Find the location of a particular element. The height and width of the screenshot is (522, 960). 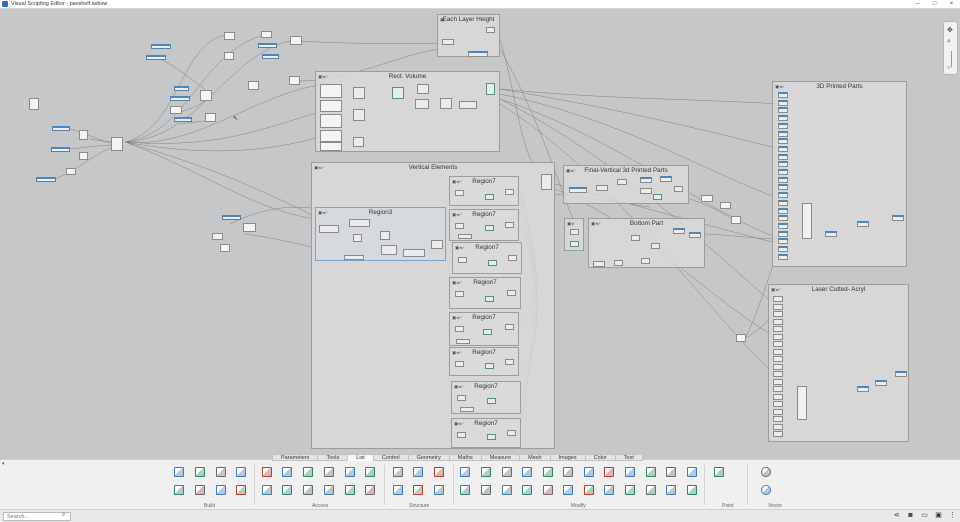

tab-geometry: Geometry is located at coordinates (428, 457).